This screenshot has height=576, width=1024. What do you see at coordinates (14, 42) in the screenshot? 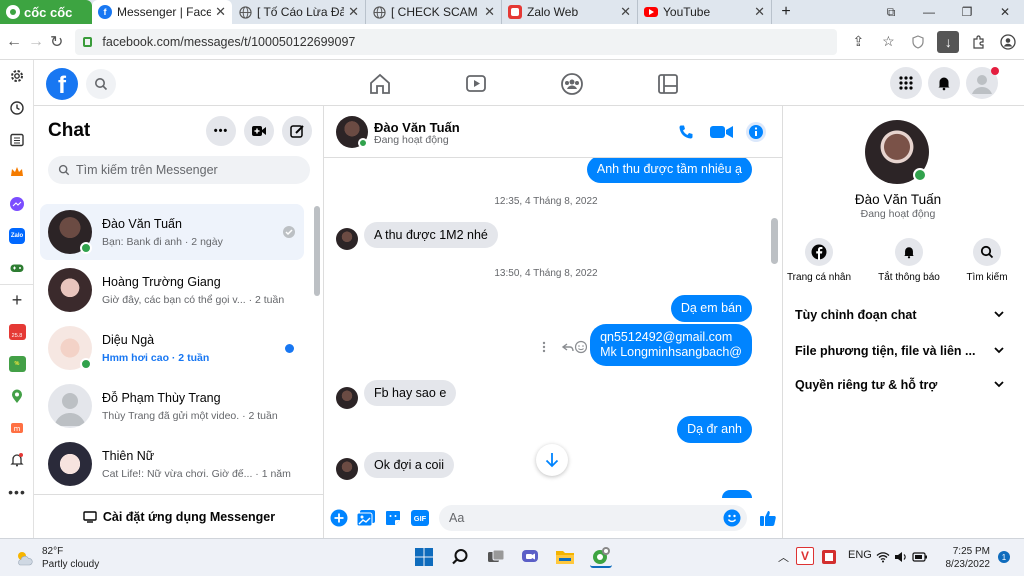
I see `back-icon: ←` at bounding box center [14, 42].